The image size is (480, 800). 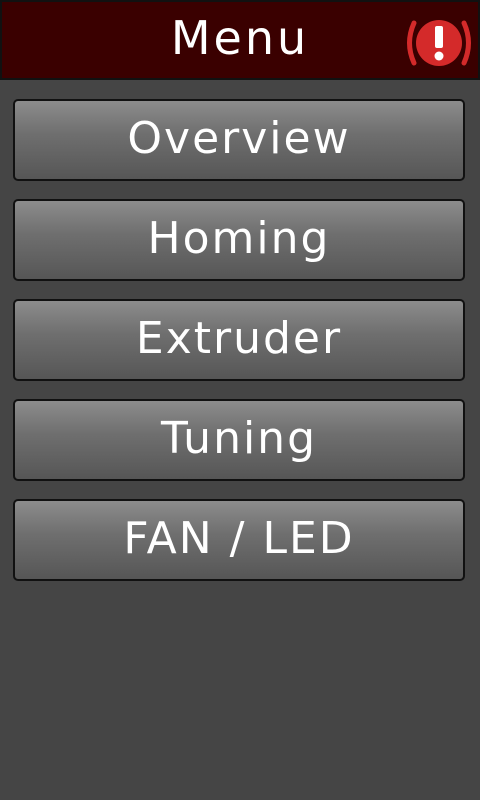 What do you see at coordinates (240, 40) in the screenshot?
I see `header-bar: Menu` at bounding box center [240, 40].